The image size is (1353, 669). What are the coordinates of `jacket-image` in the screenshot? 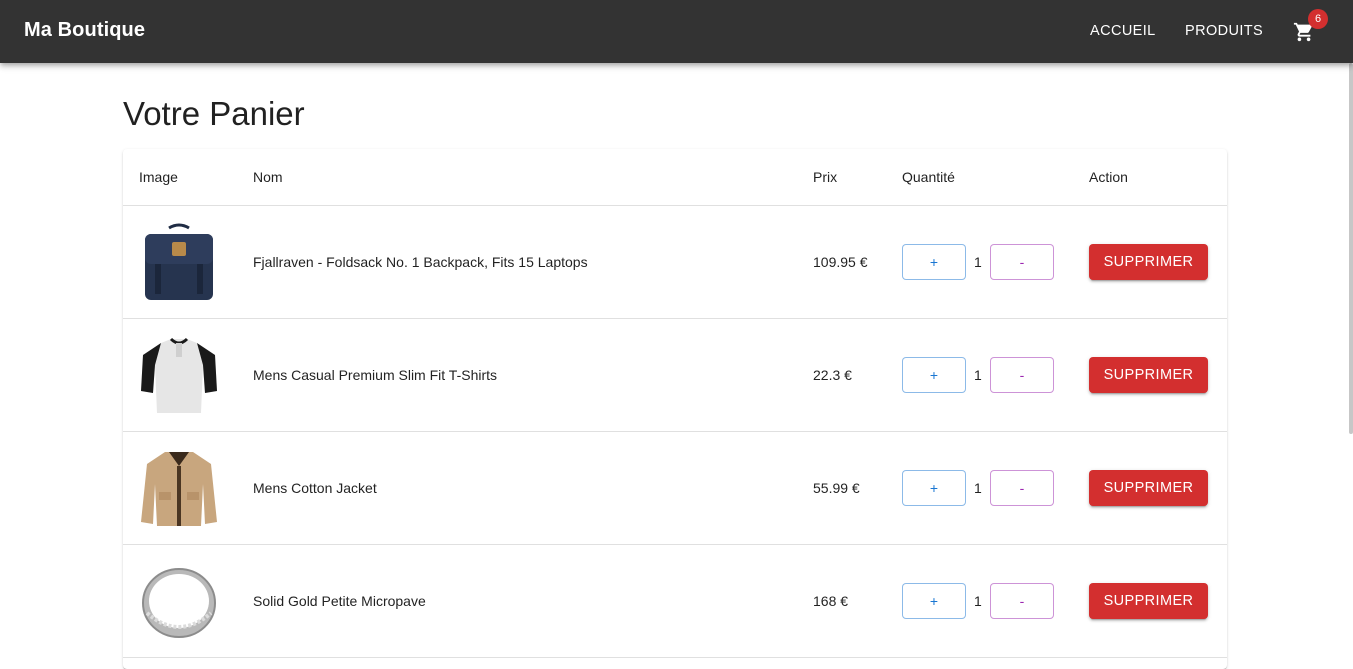 It's located at (179, 489).